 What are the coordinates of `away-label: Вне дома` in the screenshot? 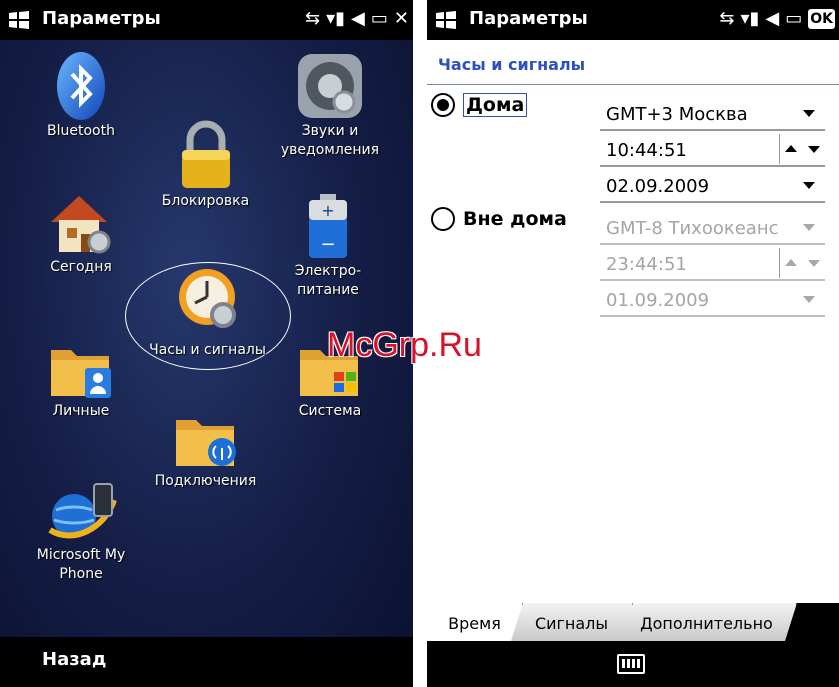 It's located at (515, 219).